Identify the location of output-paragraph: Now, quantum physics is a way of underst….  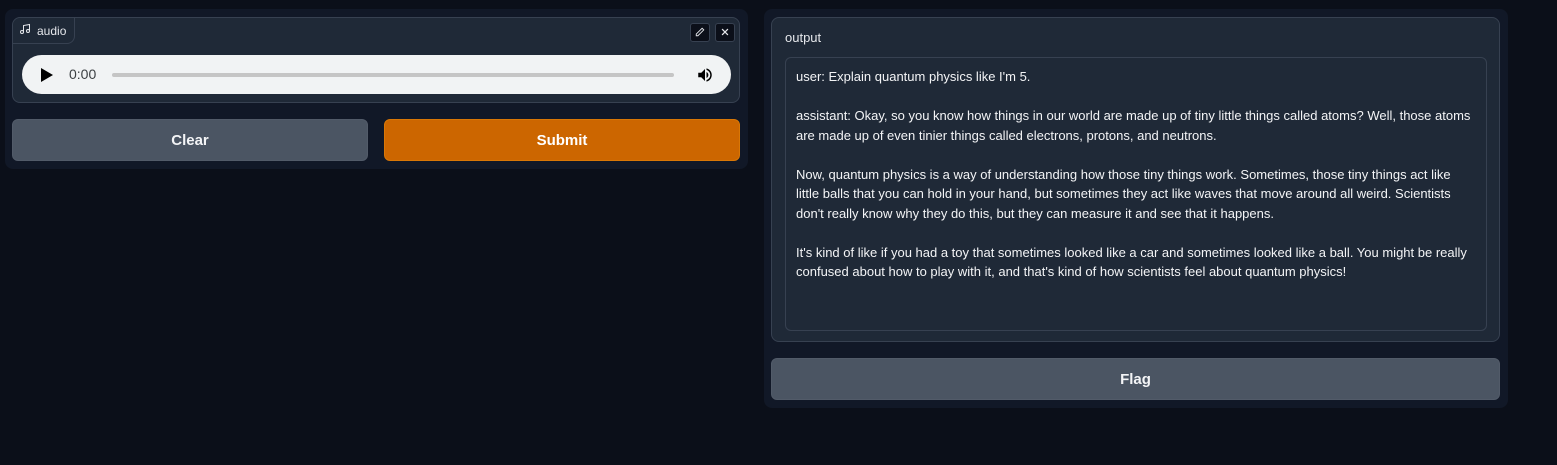
(1123, 193).